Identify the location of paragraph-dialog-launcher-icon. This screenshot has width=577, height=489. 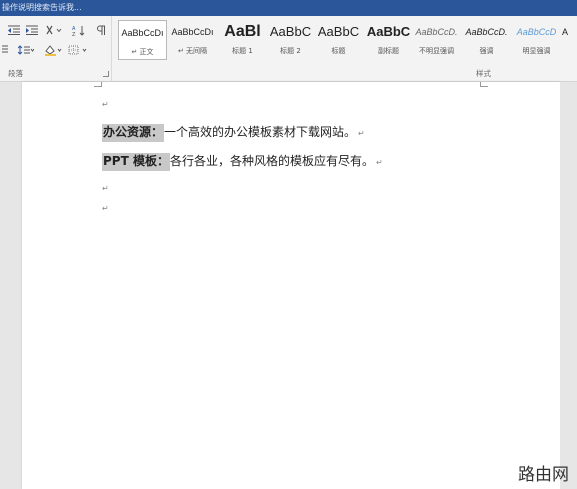
(106, 74).